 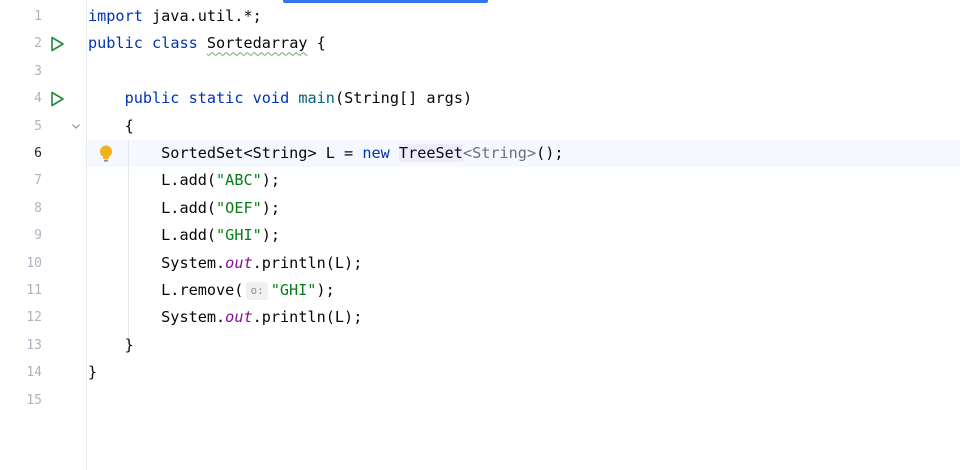 What do you see at coordinates (38, 126) in the screenshot?
I see `line-number: 5` at bounding box center [38, 126].